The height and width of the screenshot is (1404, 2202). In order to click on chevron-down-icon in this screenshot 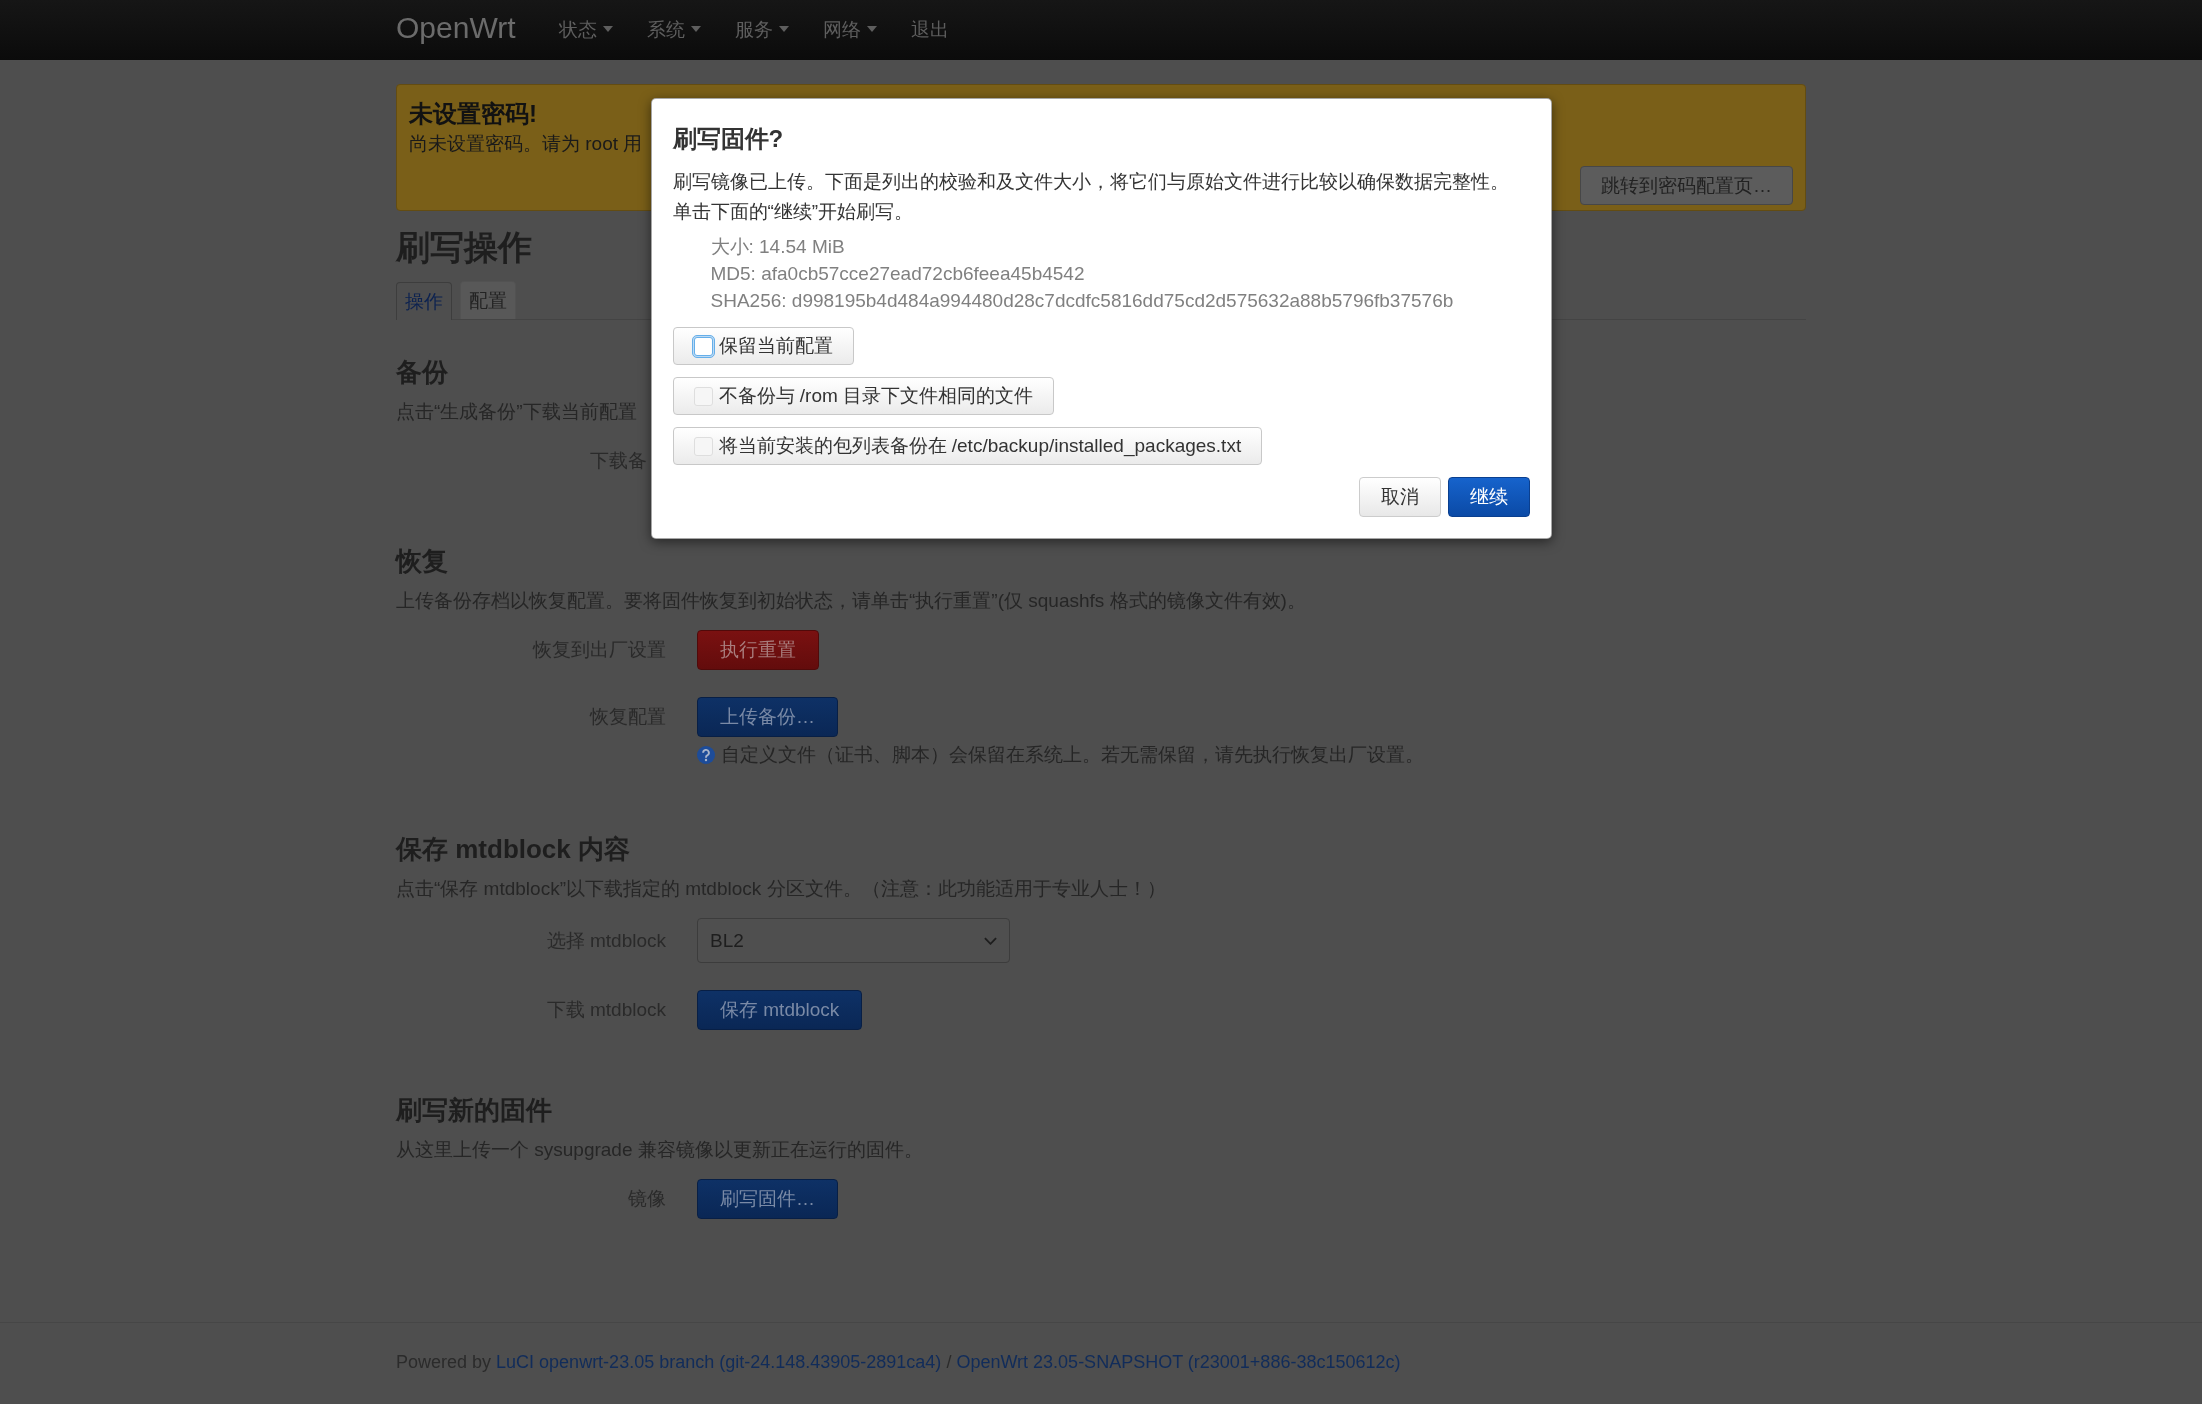, I will do `click(990, 940)`.